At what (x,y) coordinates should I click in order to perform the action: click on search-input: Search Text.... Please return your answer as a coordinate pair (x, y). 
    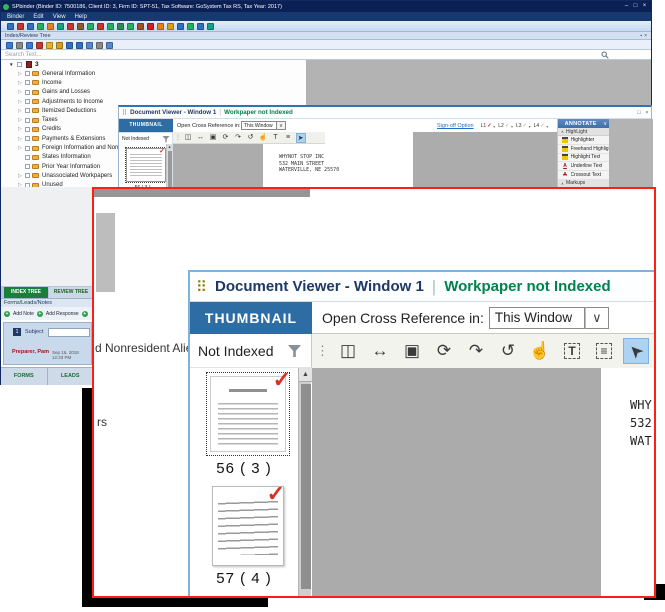
    Looking at the image, I should click on (303, 55).